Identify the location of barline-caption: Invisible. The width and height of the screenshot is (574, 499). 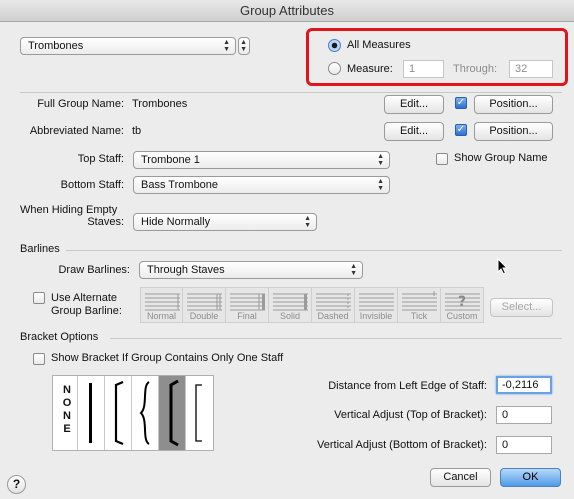
(376, 316).